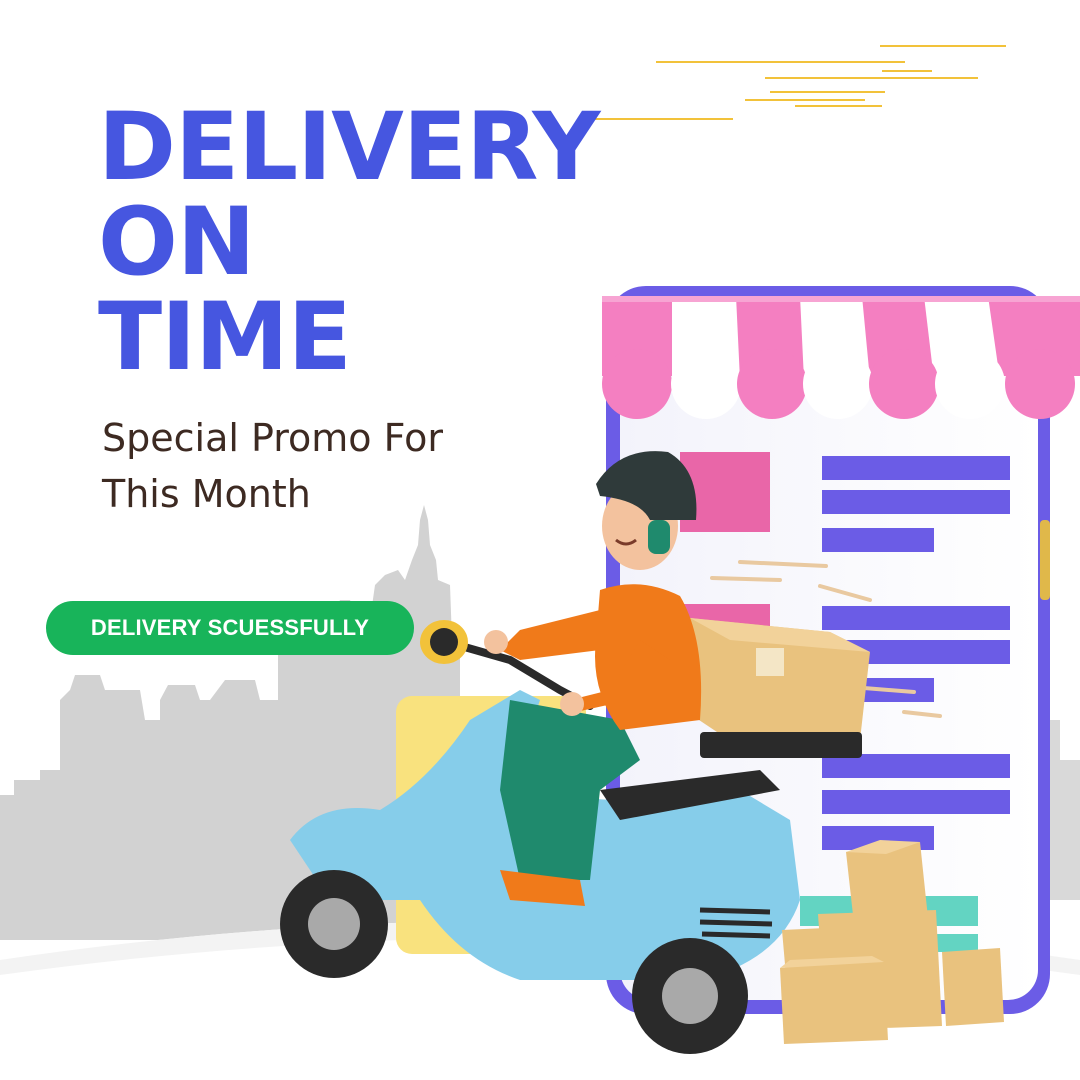 This screenshot has width=1080, height=1080. I want to click on delivery-status-badge: DELIVERY SCUESSFULLY, so click(230, 628).